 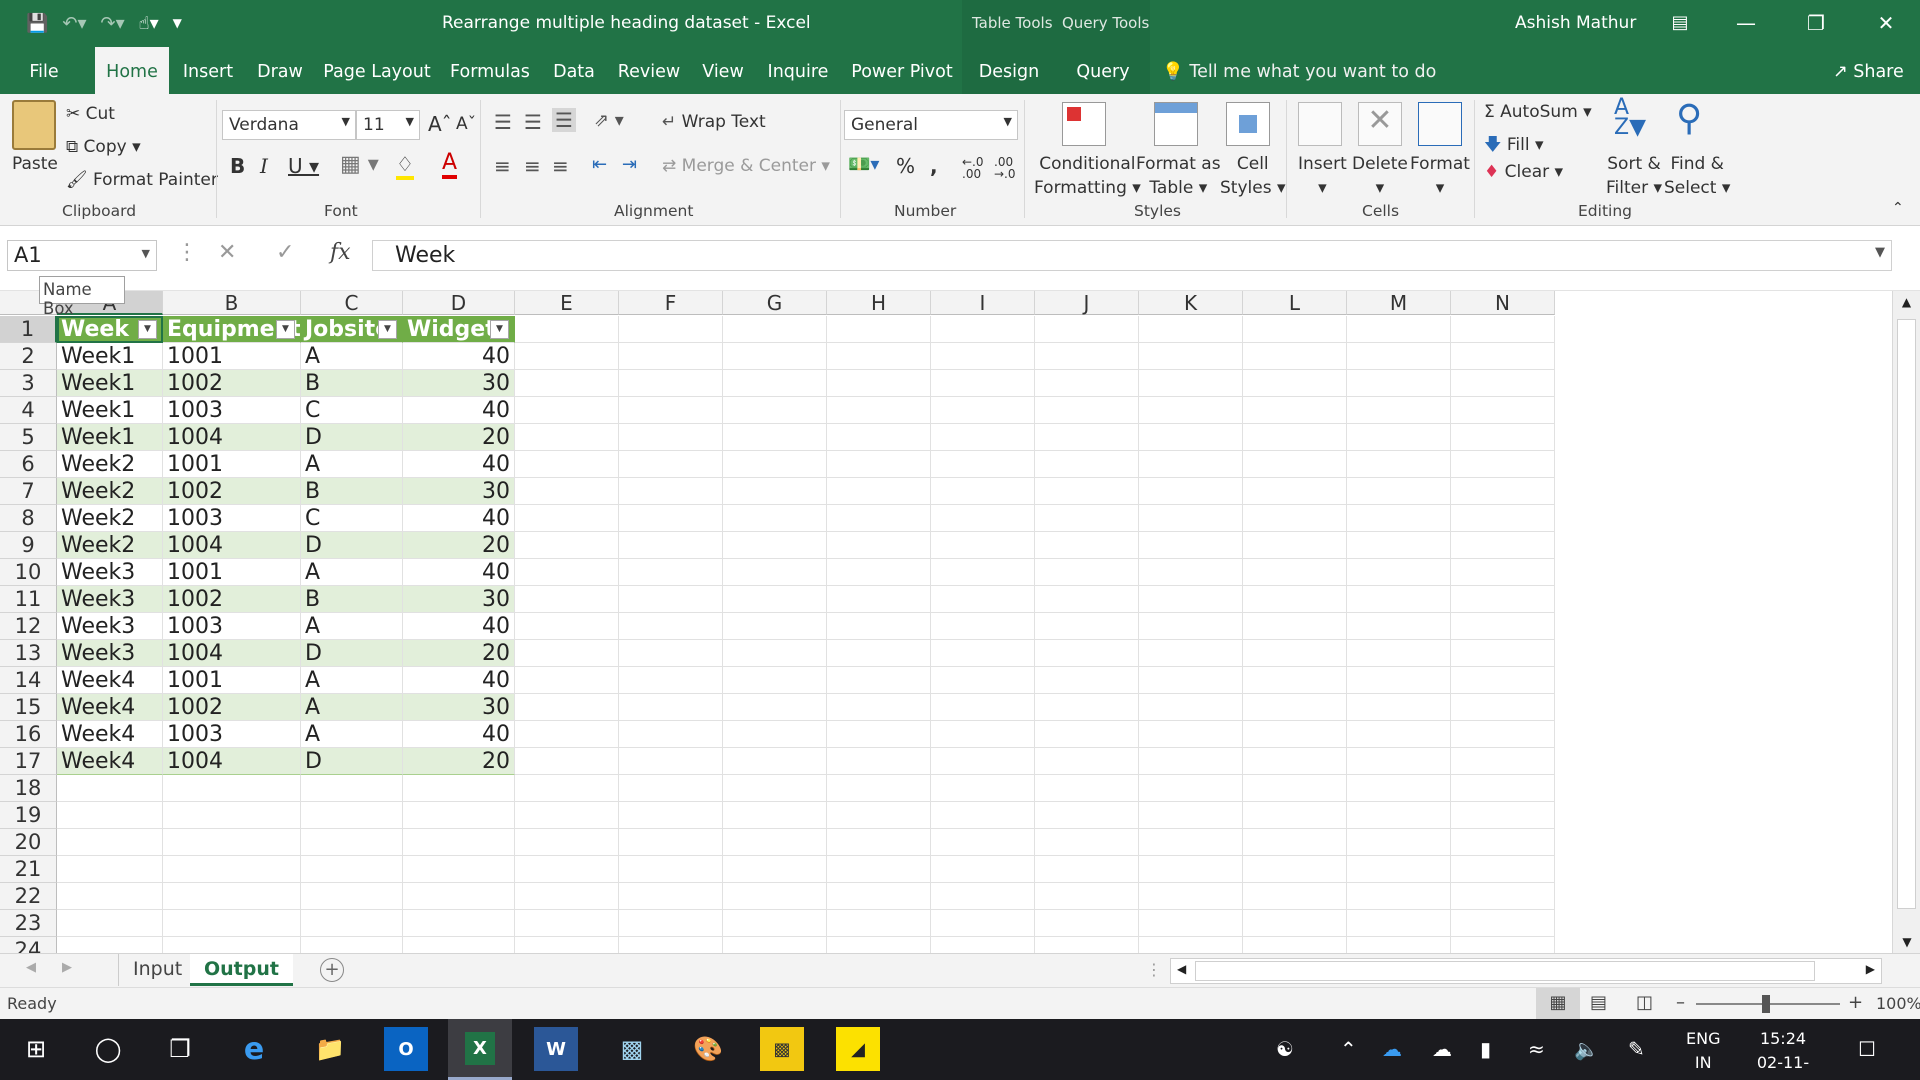 I want to click on row-header: 18, so click(x=28, y=788).